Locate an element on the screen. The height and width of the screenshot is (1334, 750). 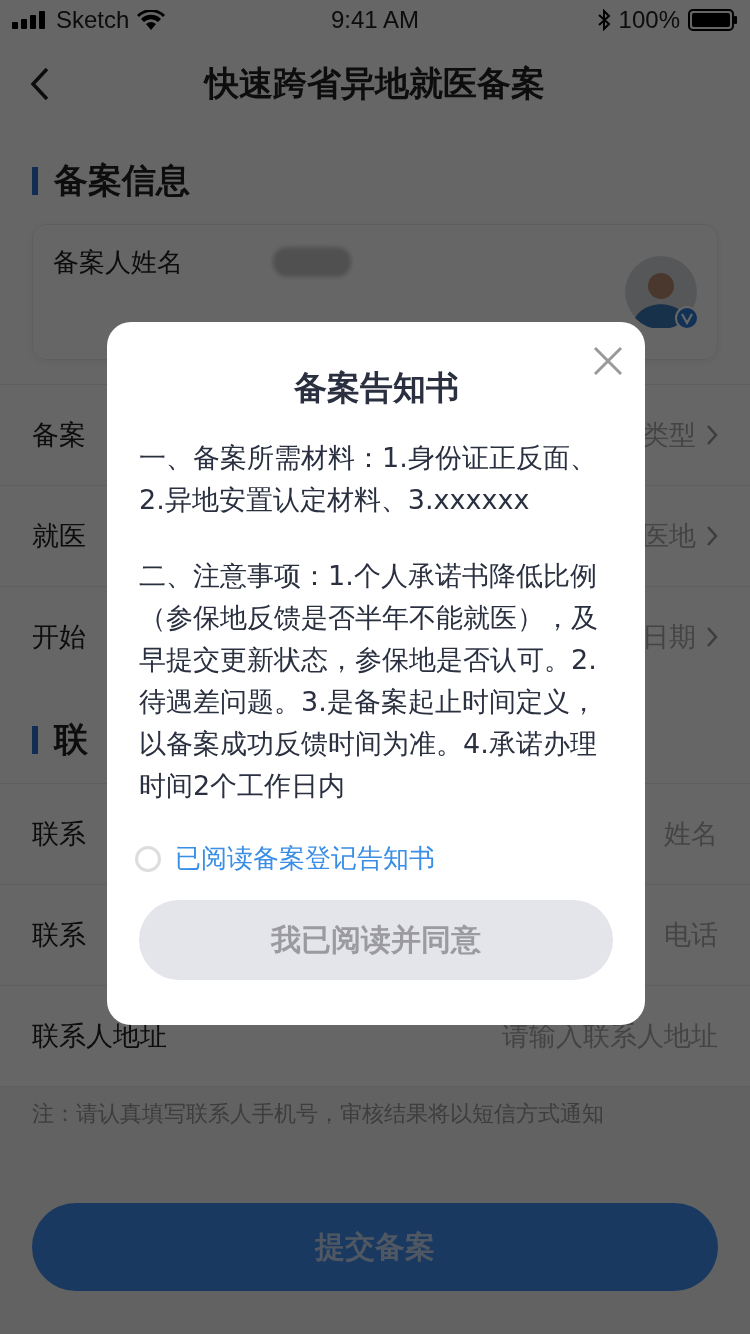
status-time: 9:41 AM is located at coordinates (375, 20).